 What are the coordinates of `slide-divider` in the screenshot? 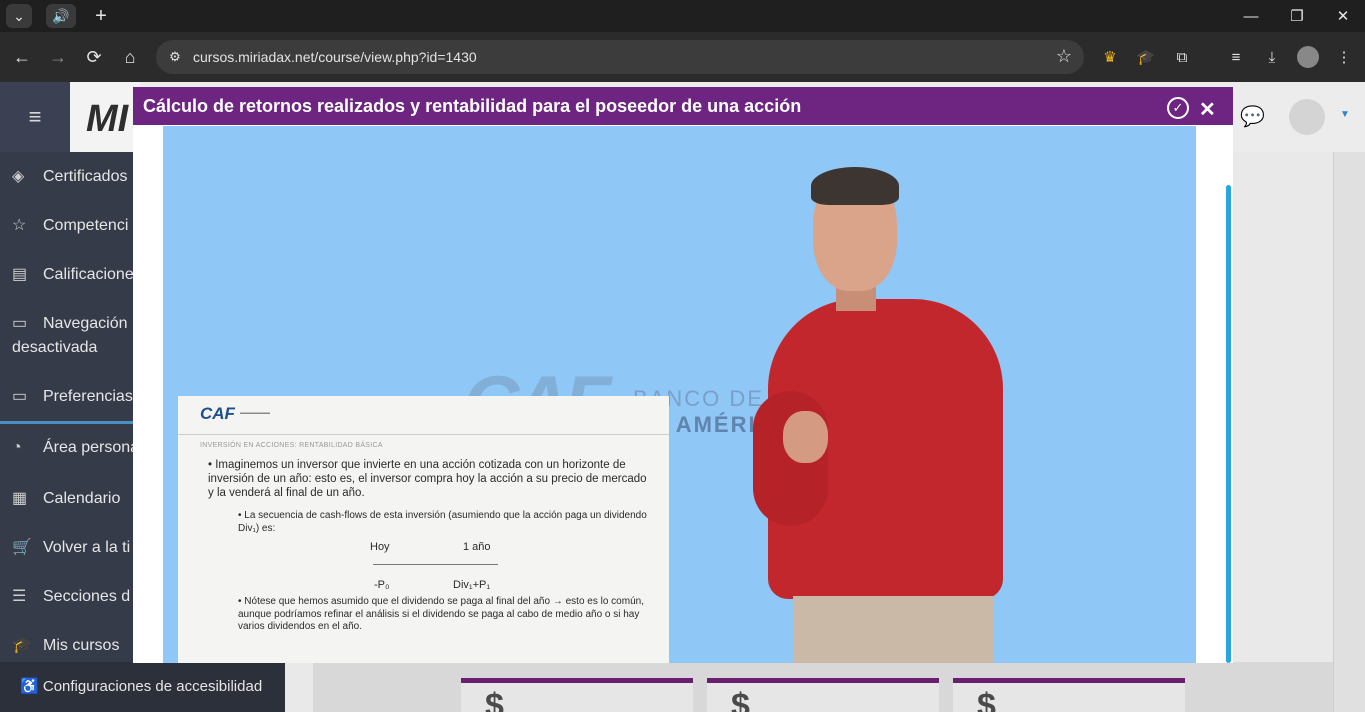 It's located at (423, 434).